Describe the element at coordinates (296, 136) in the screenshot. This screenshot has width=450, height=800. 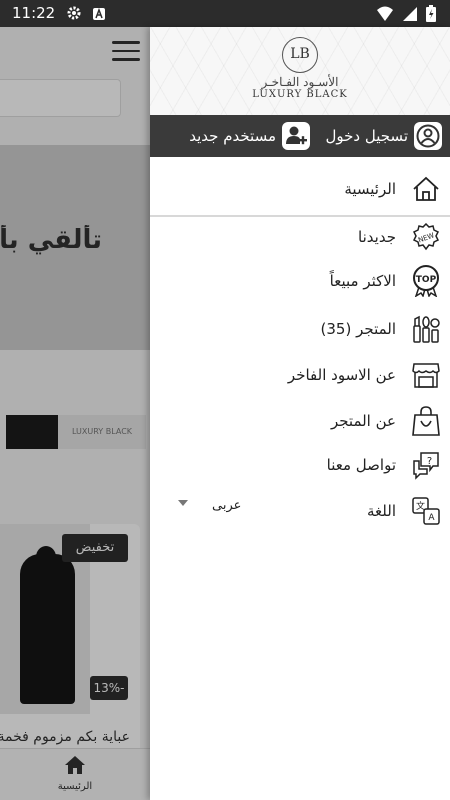
I see `add-user-icon` at that location.